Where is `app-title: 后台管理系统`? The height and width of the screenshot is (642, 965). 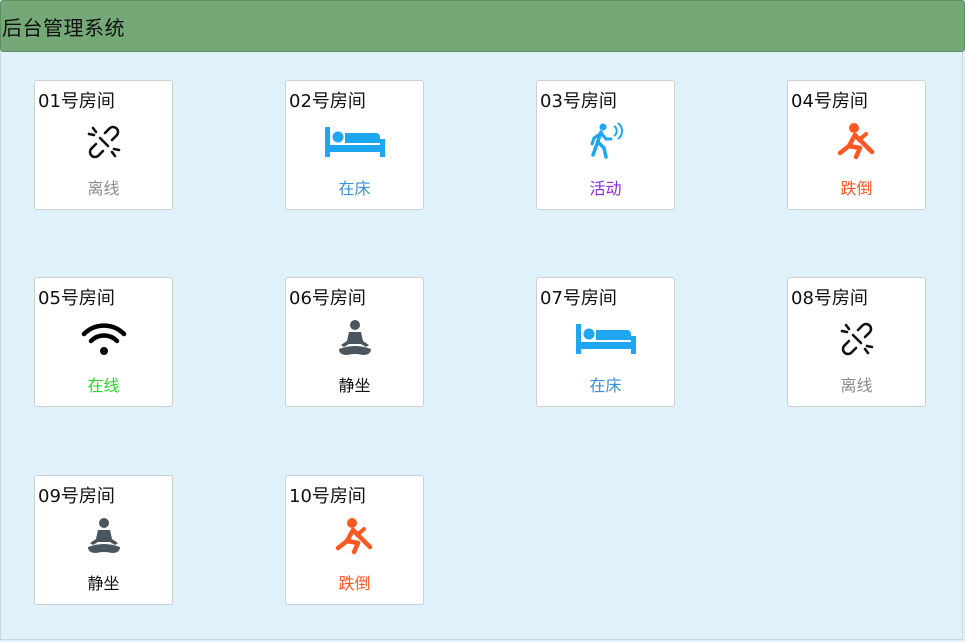
app-title: 后台管理系统 is located at coordinates (63, 27).